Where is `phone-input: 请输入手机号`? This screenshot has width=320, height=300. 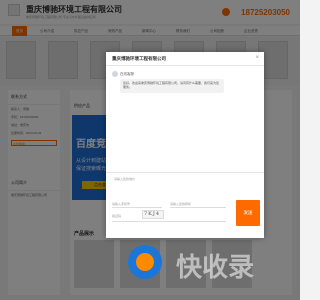 phone-input: 请输入手机号 is located at coordinates (136, 203).